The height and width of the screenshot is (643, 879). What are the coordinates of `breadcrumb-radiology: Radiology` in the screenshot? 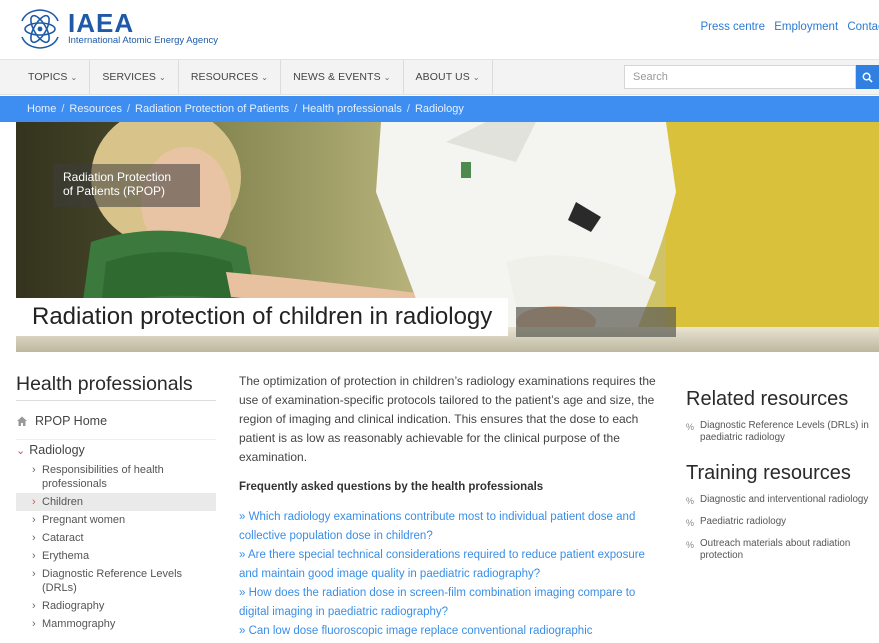 It's located at (439, 109).